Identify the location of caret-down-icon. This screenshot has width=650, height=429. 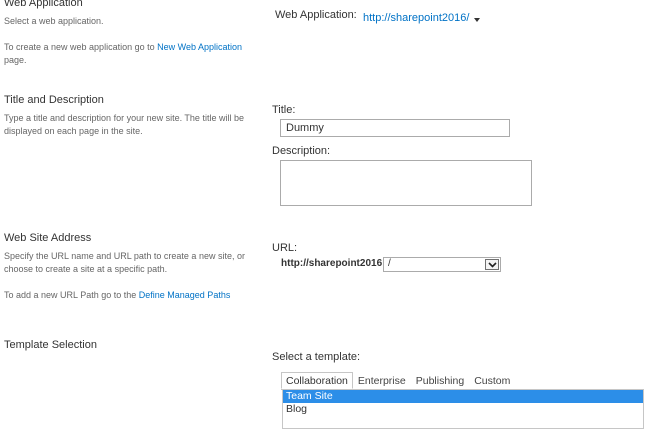
(477, 18).